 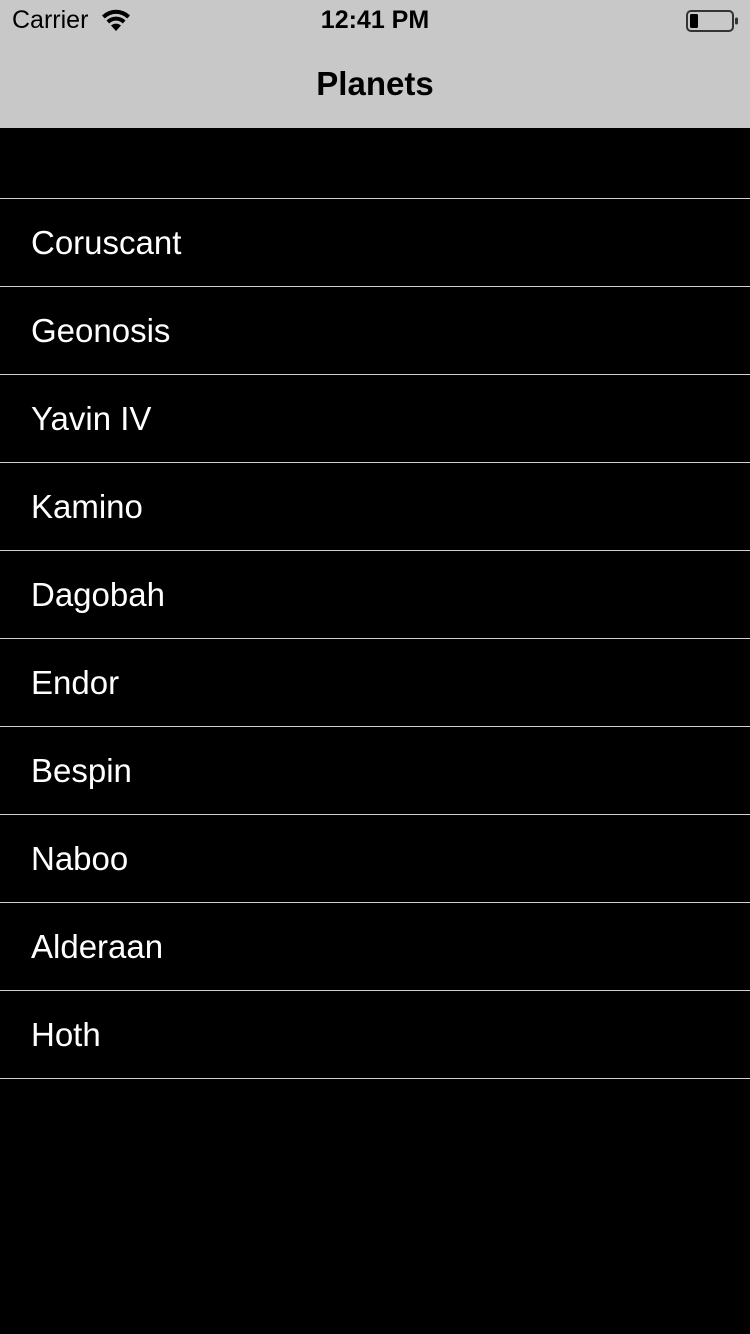 I want to click on list-item: Kamino, so click(x=375, y=507).